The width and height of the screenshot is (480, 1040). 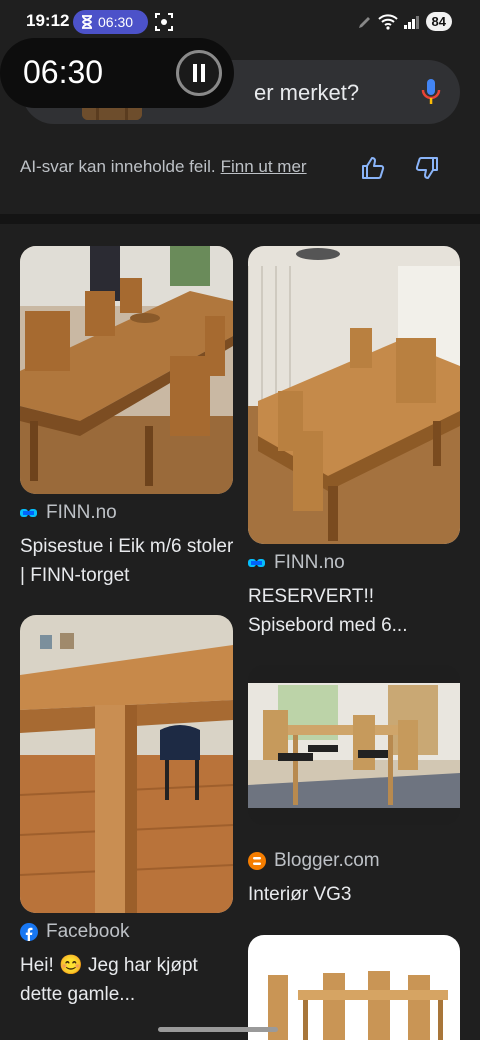 I want to click on floating-timer: 06:30, so click(x=117, y=73).